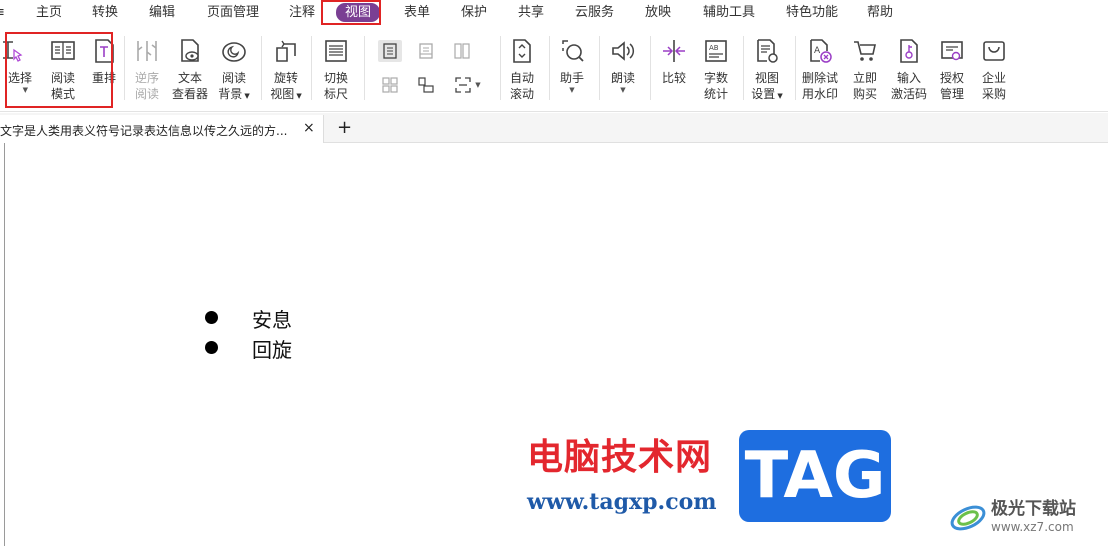 This screenshot has width=1108, height=546. I want to click on single-page-icon, so click(390, 51).